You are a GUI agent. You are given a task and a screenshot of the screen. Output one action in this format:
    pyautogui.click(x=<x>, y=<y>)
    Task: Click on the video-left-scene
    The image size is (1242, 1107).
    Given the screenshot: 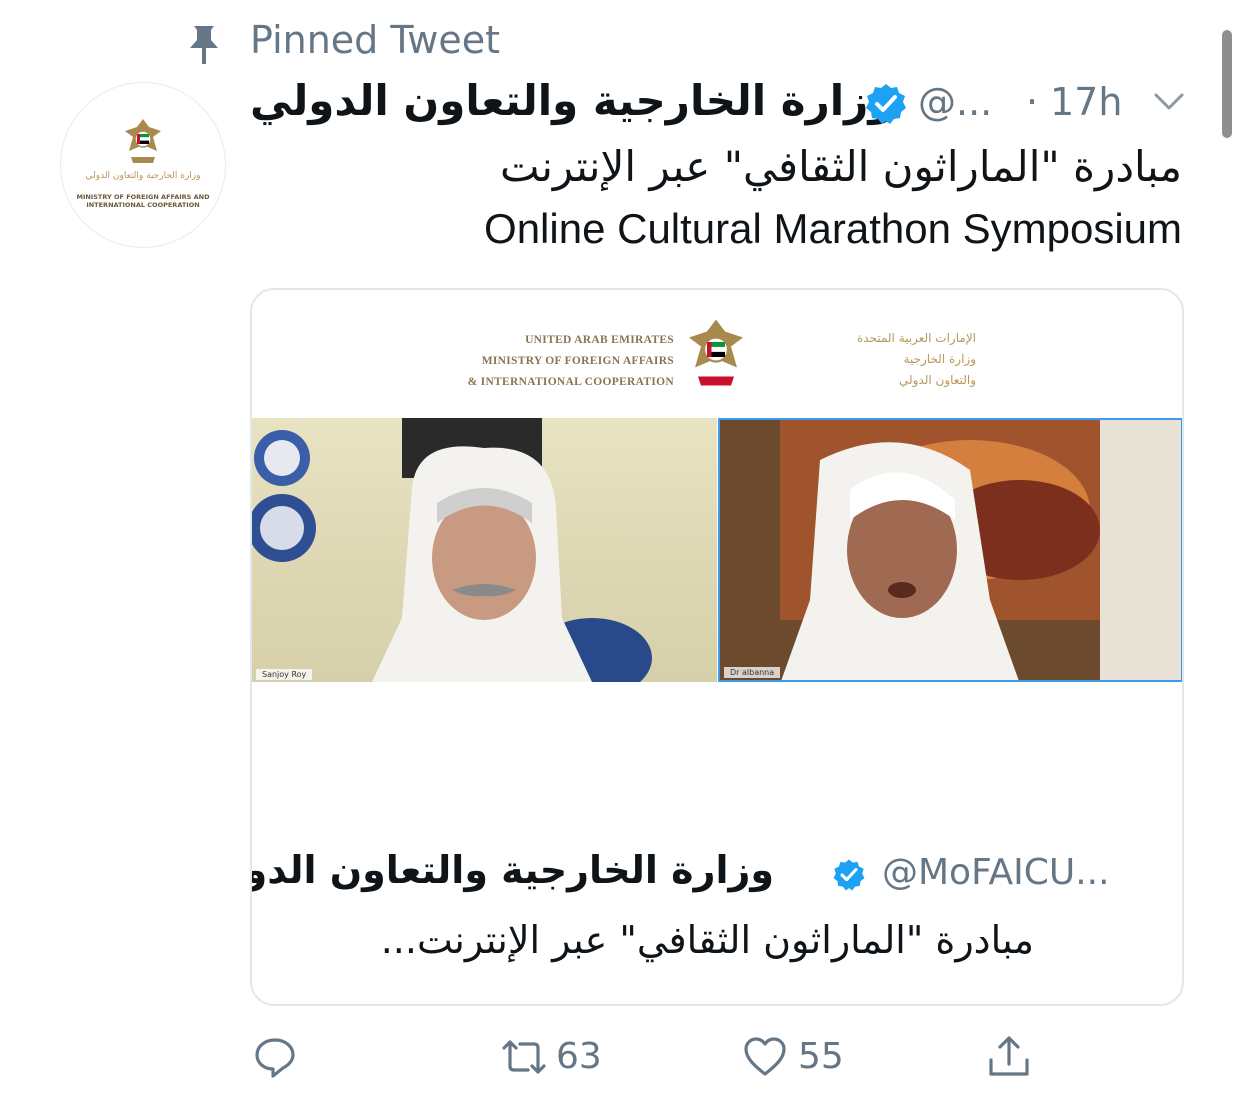 What is the action you would take?
    pyautogui.click(x=452, y=550)
    